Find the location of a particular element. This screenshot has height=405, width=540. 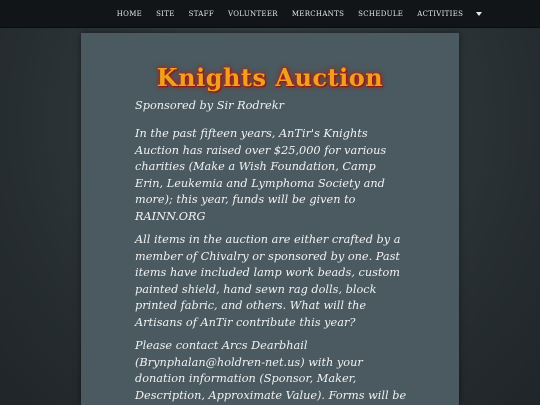

nav-item-schedule: Schedule is located at coordinates (380, 14).